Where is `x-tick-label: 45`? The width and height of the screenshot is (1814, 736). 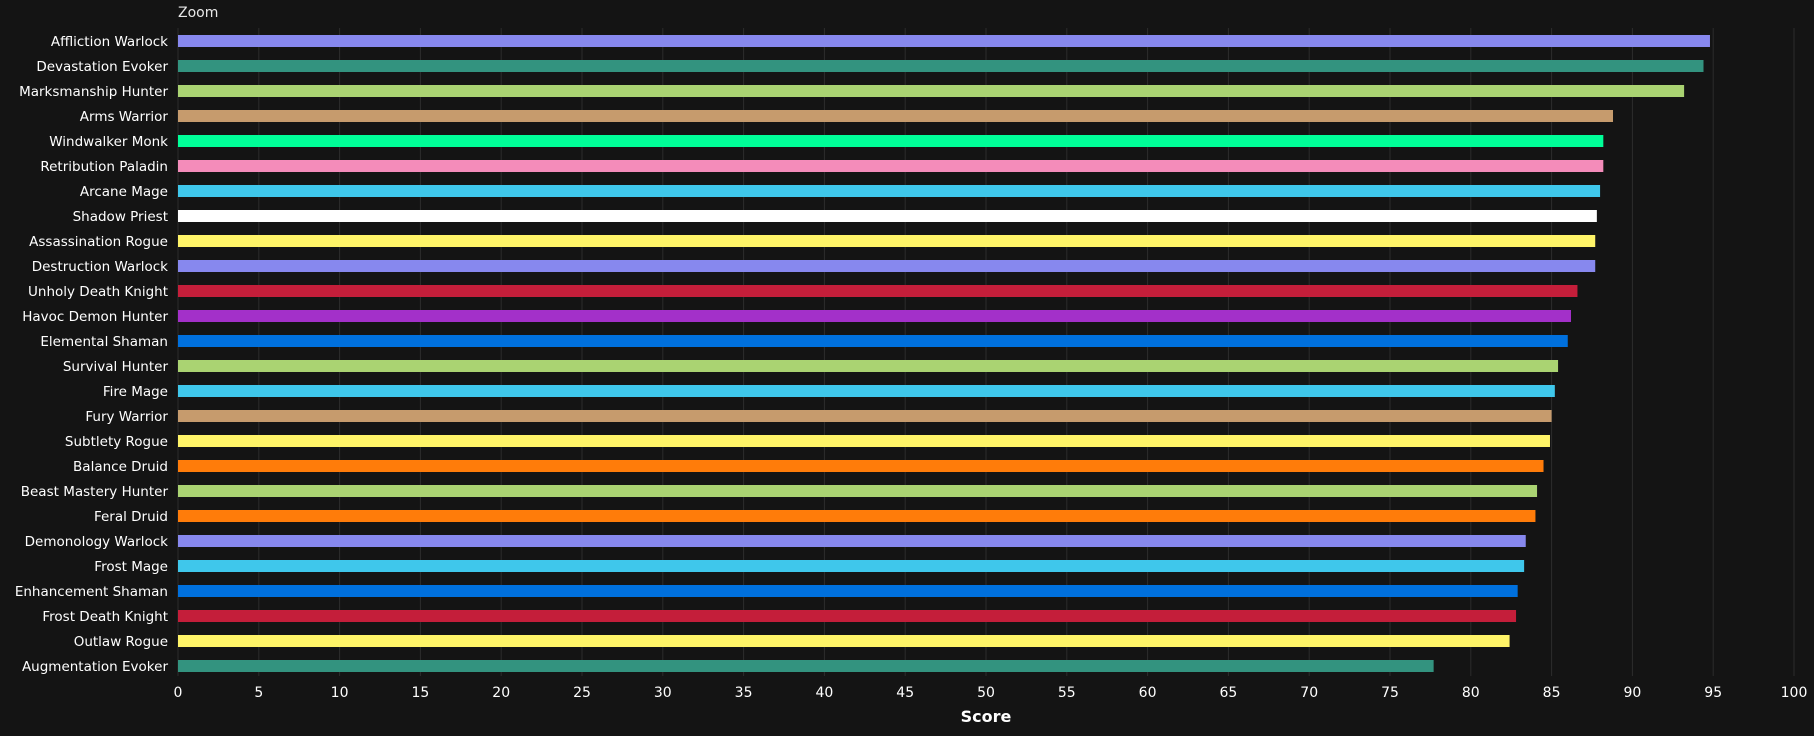
x-tick-label: 45 is located at coordinates (905, 693).